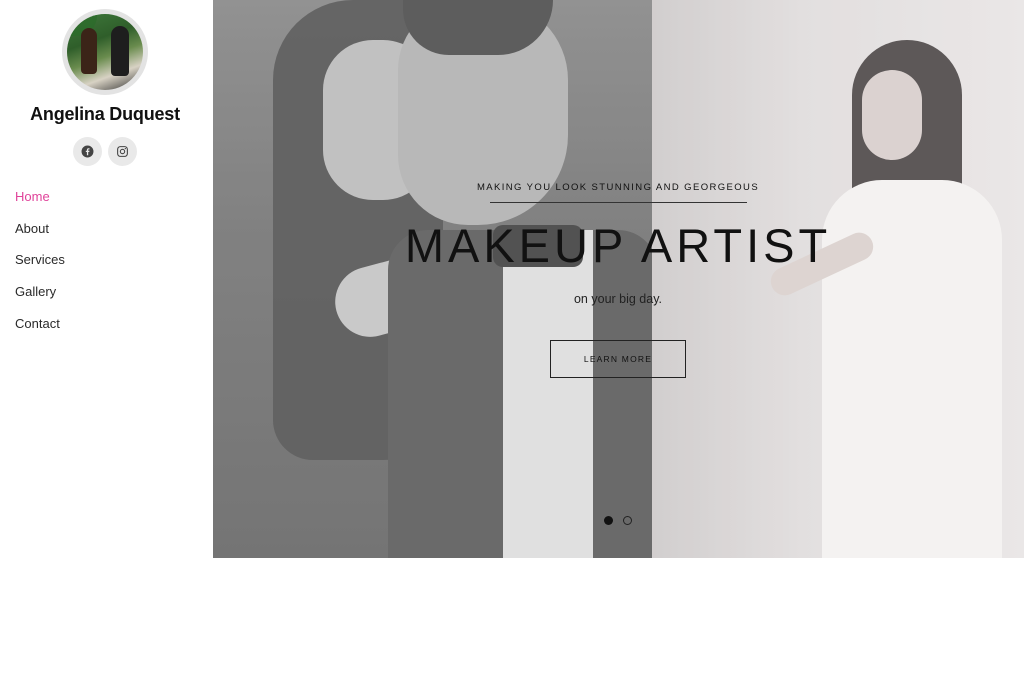 Image resolution: width=1024 pixels, height=683 pixels. I want to click on nav-item-services: Services, so click(40, 267).